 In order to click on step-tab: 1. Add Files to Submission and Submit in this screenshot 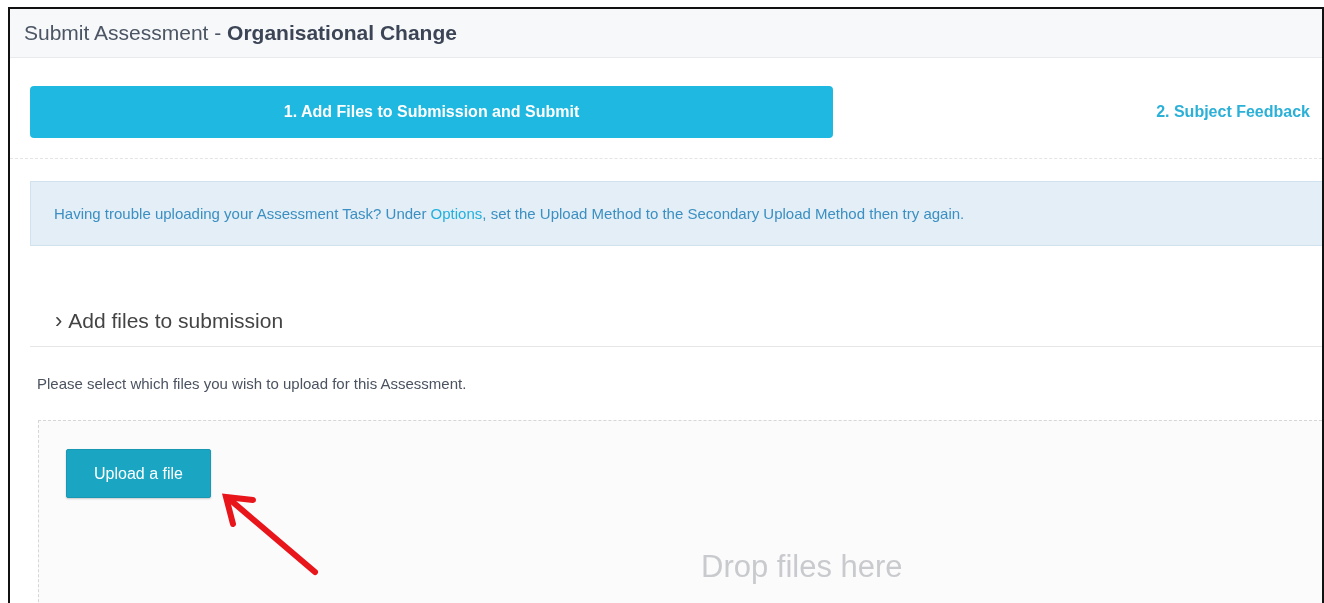, I will do `click(431, 112)`.